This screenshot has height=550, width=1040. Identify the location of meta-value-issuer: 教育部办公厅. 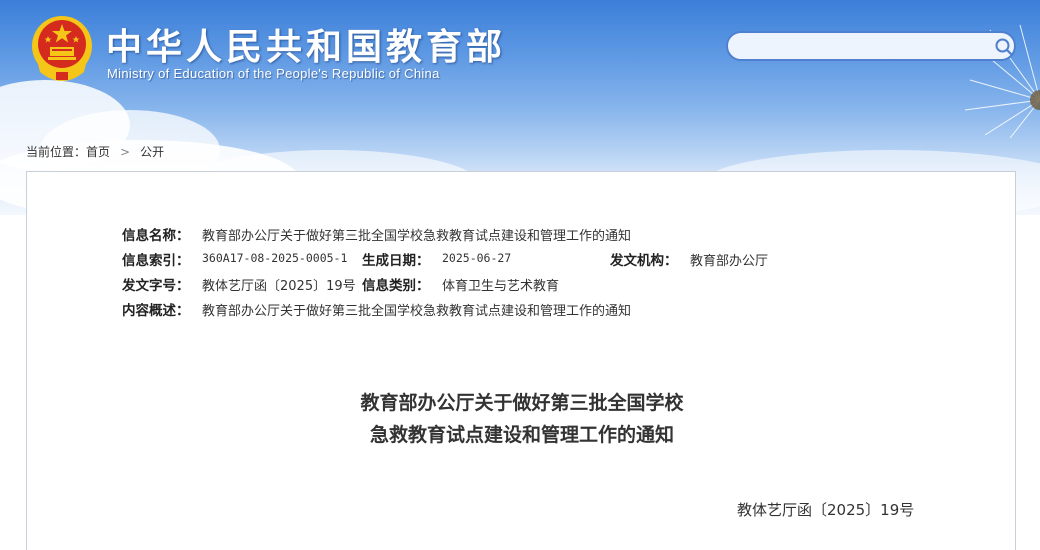
(729, 261).